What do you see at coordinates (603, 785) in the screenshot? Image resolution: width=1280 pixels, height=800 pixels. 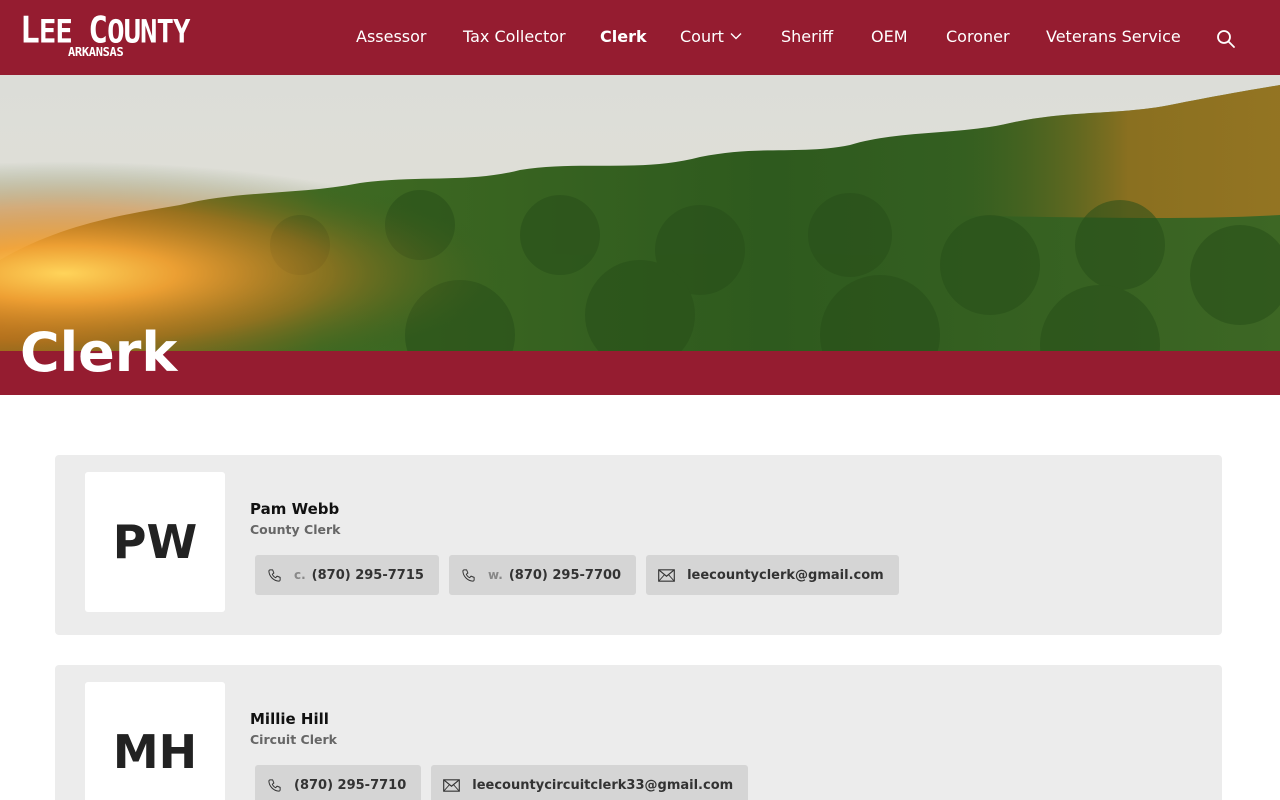 I see `email-address: leecountycircuitclerk33@gmail.com` at bounding box center [603, 785].